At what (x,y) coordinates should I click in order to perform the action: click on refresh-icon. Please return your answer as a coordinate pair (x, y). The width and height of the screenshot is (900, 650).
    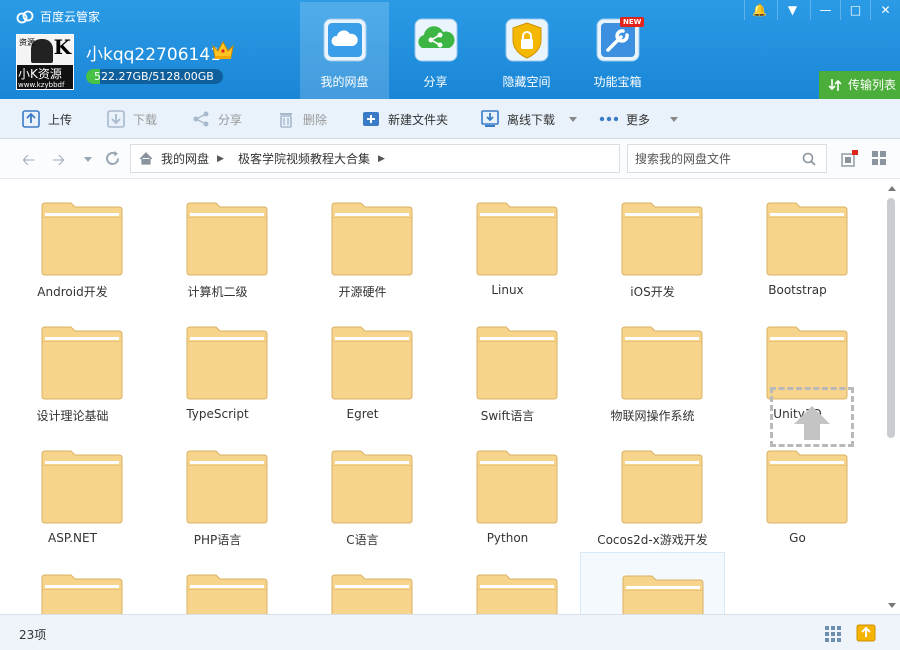
    Looking at the image, I should click on (112, 158).